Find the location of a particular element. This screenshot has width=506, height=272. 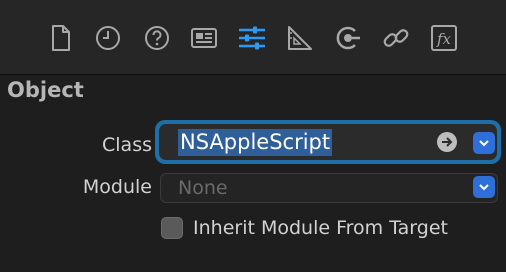

size-inspector-icon is located at coordinates (300, 38).